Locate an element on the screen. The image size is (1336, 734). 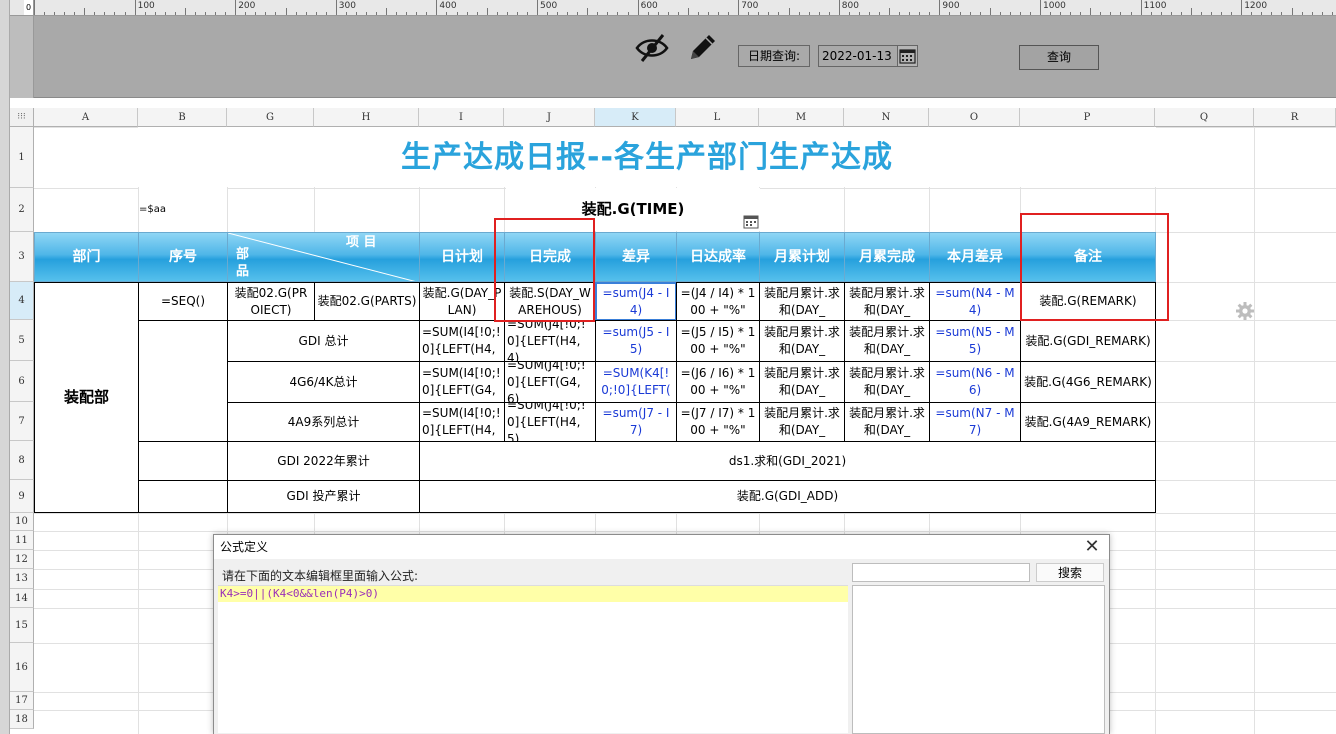
row-header-18: 18 is located at coordinates (22, 719).